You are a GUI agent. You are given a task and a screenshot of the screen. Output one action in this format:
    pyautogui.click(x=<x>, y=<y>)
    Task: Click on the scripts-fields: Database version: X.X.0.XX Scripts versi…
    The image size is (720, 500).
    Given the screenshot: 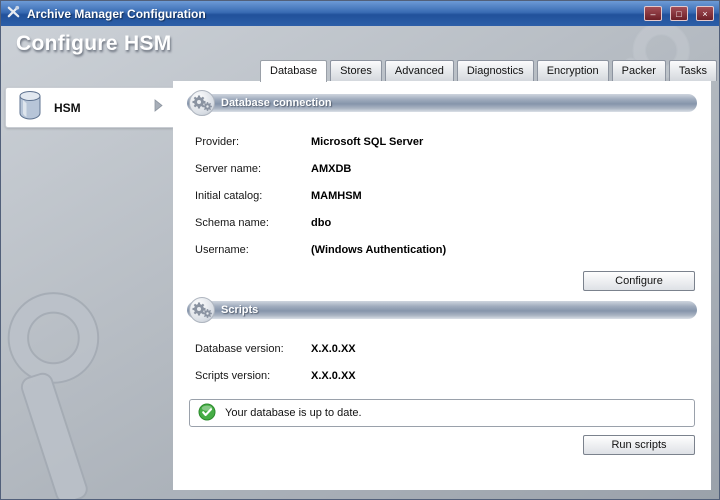 What is the action you would take?
    pyautogui.click(x=446, y=362)
    